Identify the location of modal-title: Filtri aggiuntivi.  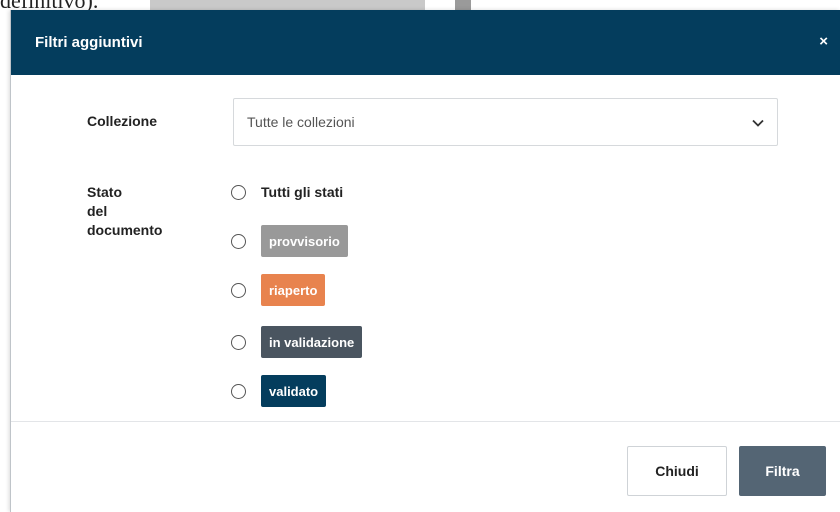
(89, 42).